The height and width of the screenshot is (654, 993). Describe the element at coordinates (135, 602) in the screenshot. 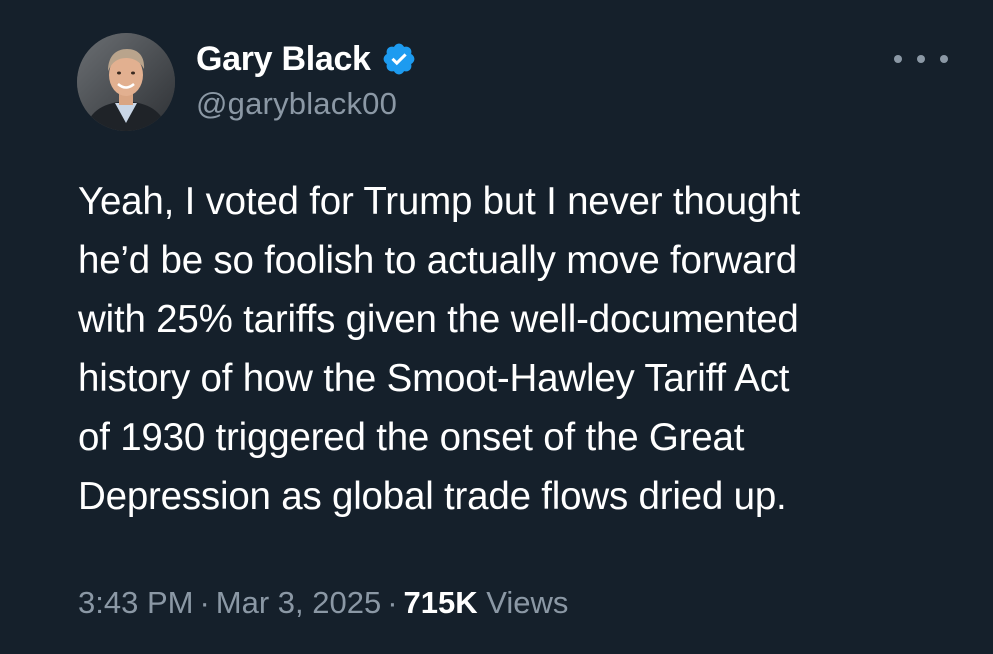

I see `tweet-time: 3:43 PM` at that location.